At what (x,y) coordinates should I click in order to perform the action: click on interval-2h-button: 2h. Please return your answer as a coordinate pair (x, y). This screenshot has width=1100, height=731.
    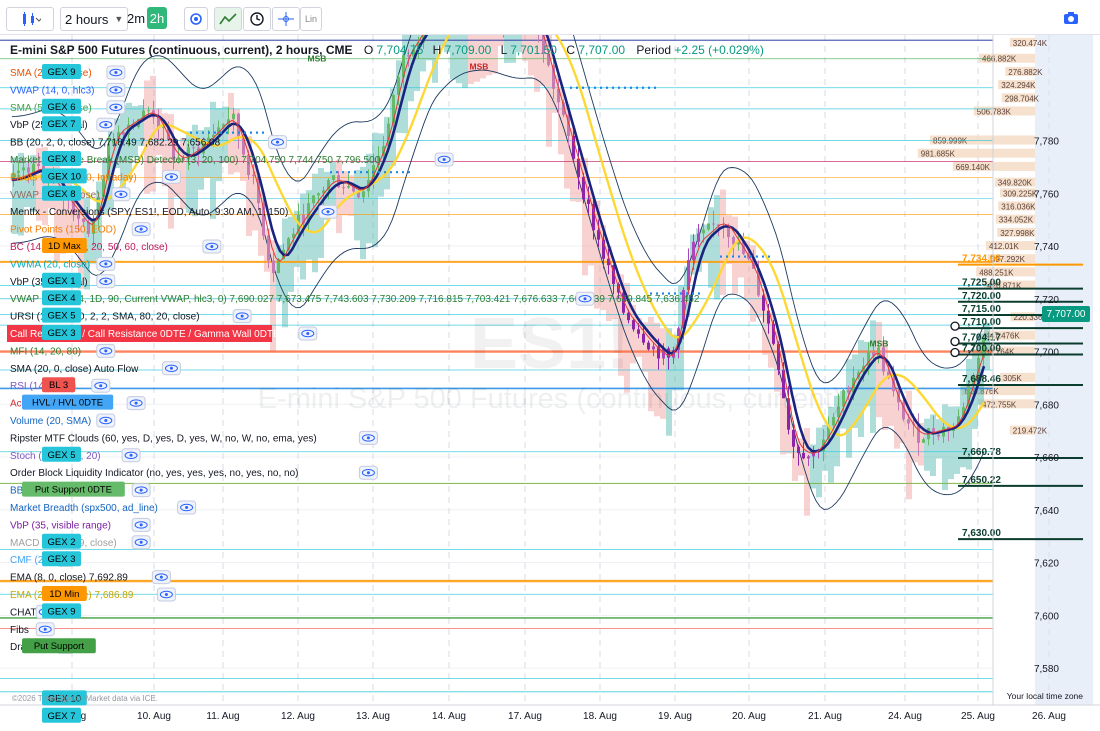
    Looking at the image, I should click on (157, 18).